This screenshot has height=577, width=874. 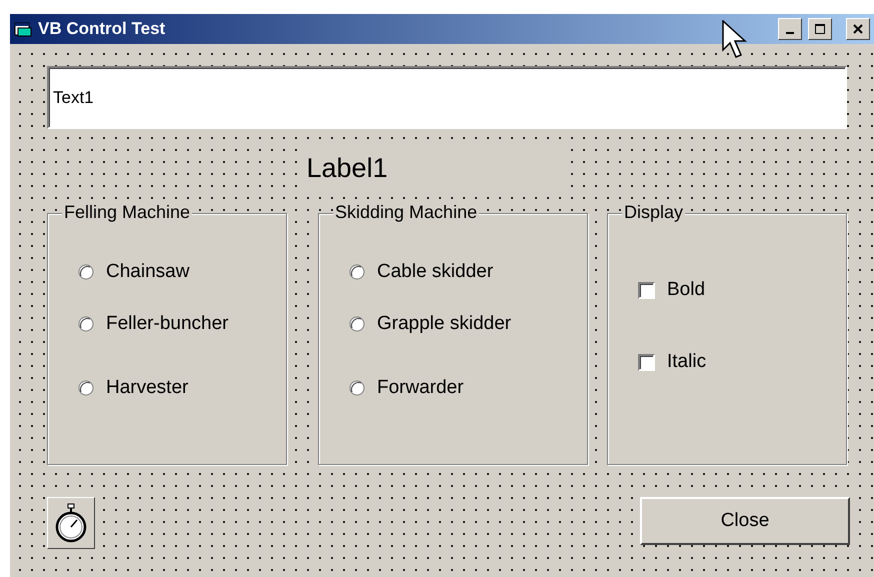 What do you see at coordinates (420, 388) in the screenshot?
I see `option-label: Forwarder` at bounding box center [420, 388].